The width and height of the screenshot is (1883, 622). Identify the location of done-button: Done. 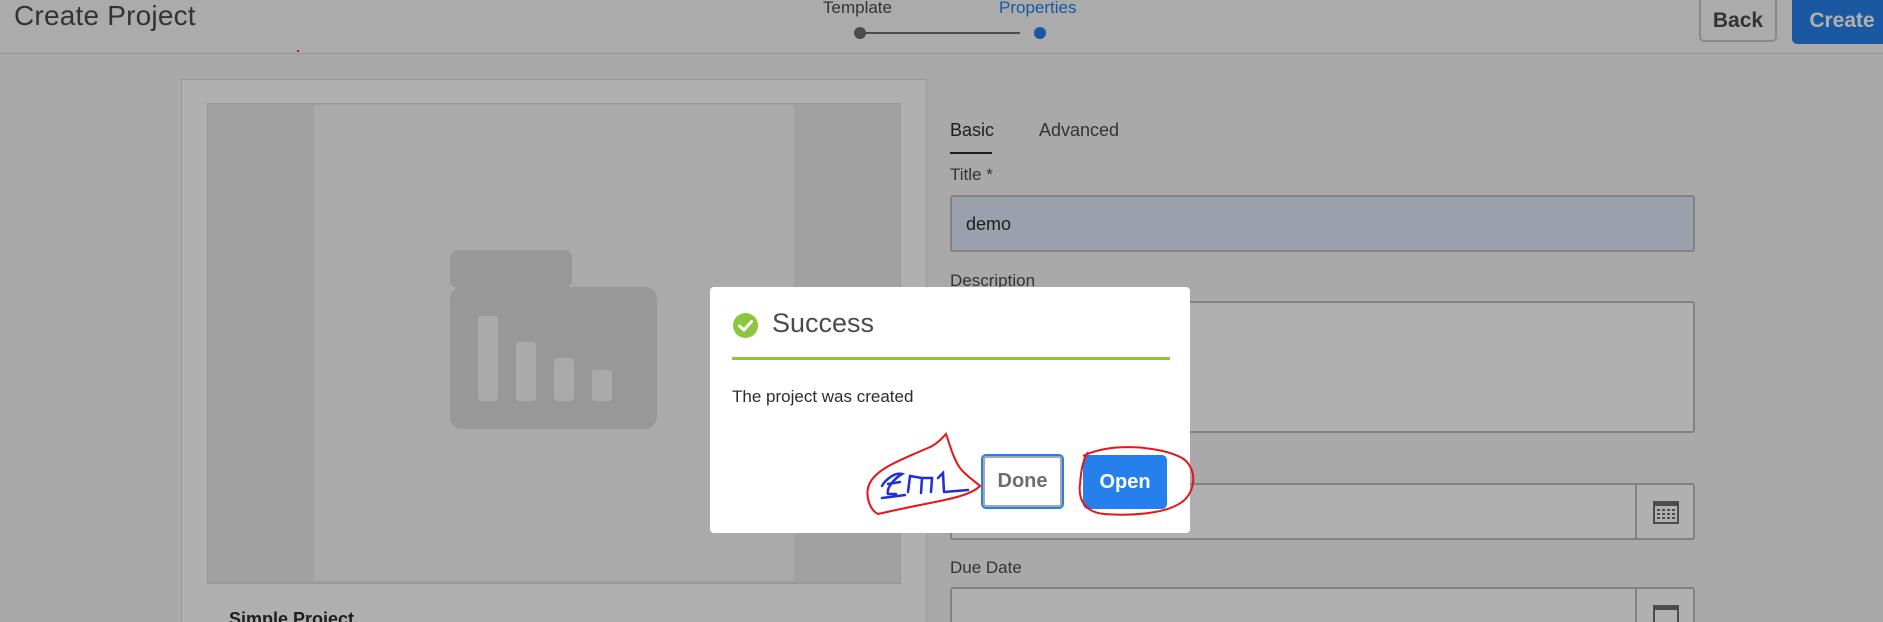
(1022, 481).